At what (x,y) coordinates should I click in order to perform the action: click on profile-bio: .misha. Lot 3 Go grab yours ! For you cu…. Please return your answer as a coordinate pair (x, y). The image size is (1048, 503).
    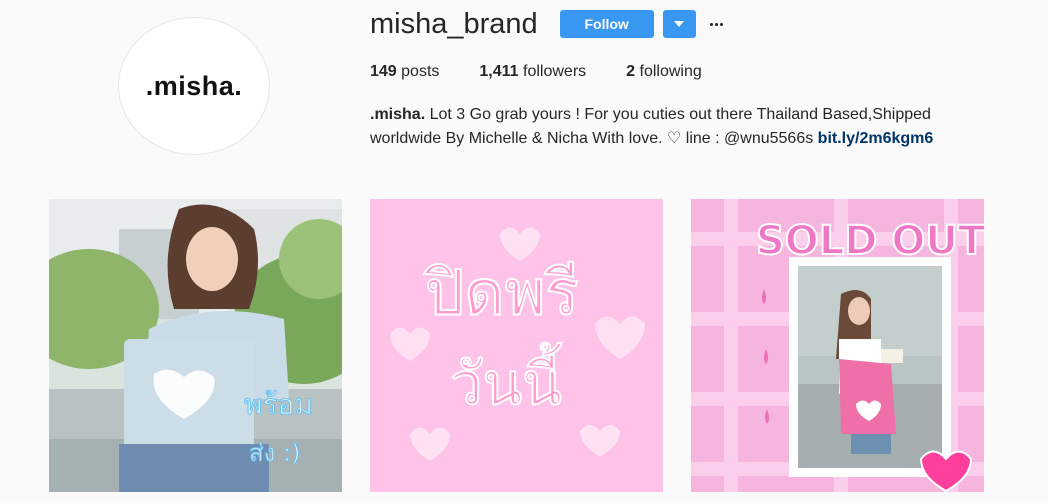
    Looking at the image, I should click on (690, 127).